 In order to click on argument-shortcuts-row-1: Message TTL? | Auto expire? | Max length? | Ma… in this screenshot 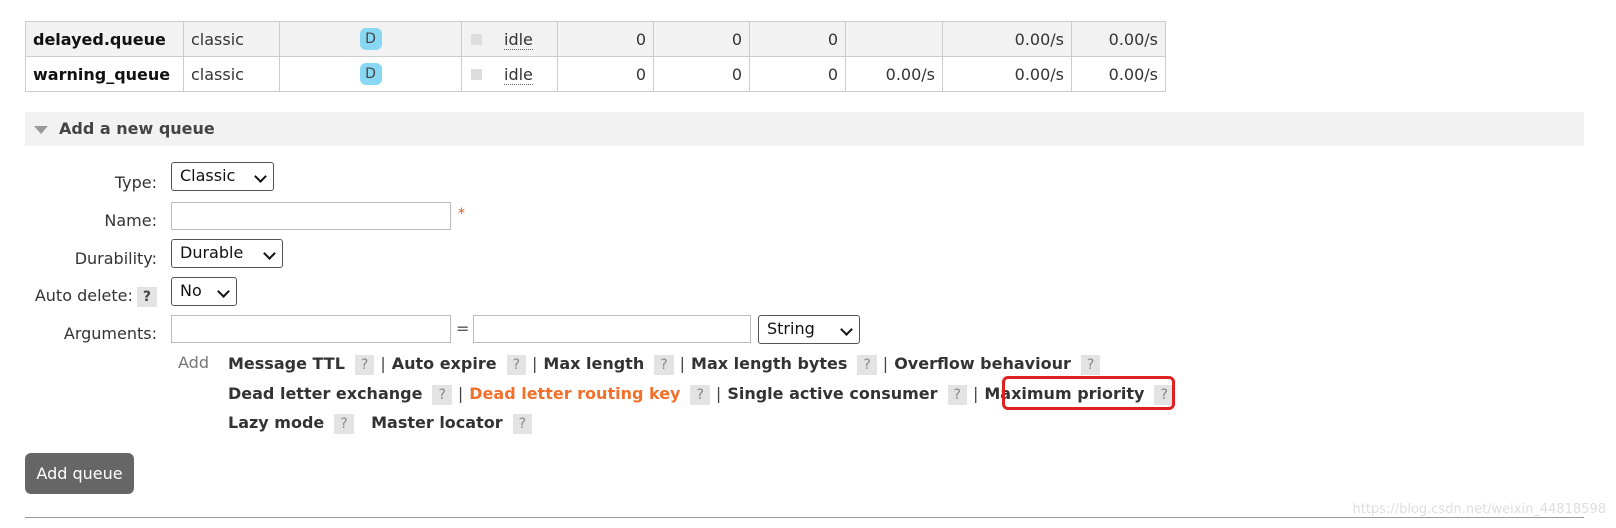, I will do `click(664, 364)`.